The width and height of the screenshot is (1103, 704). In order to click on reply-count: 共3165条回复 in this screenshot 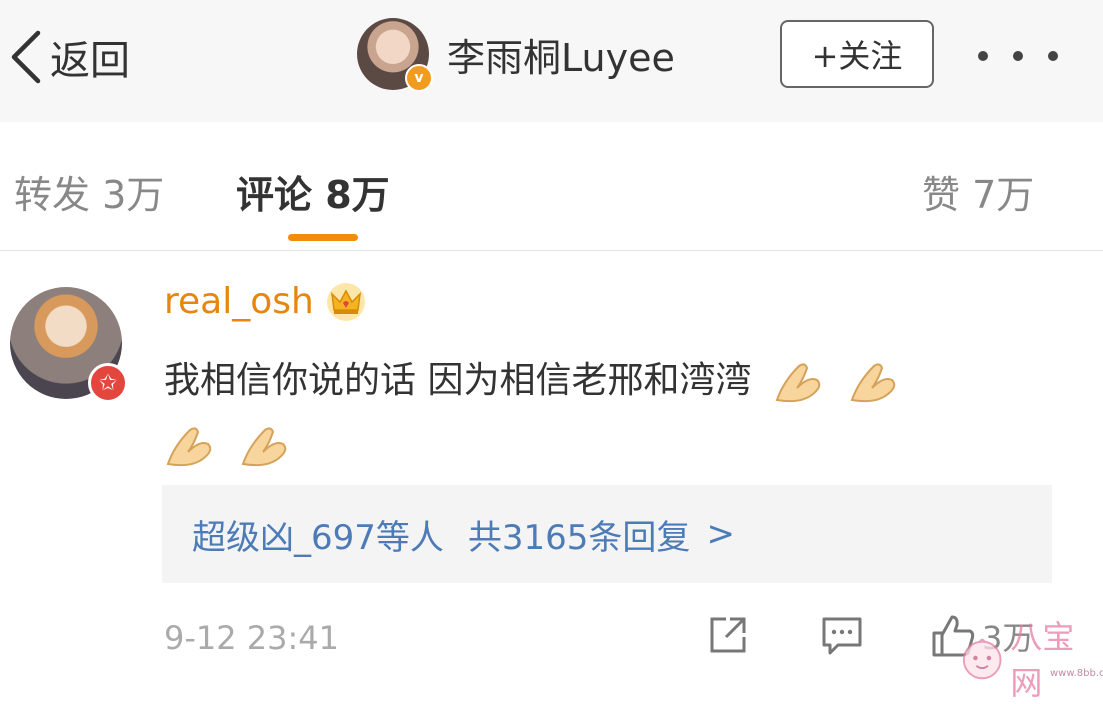, I will do `click(579, 534)`.